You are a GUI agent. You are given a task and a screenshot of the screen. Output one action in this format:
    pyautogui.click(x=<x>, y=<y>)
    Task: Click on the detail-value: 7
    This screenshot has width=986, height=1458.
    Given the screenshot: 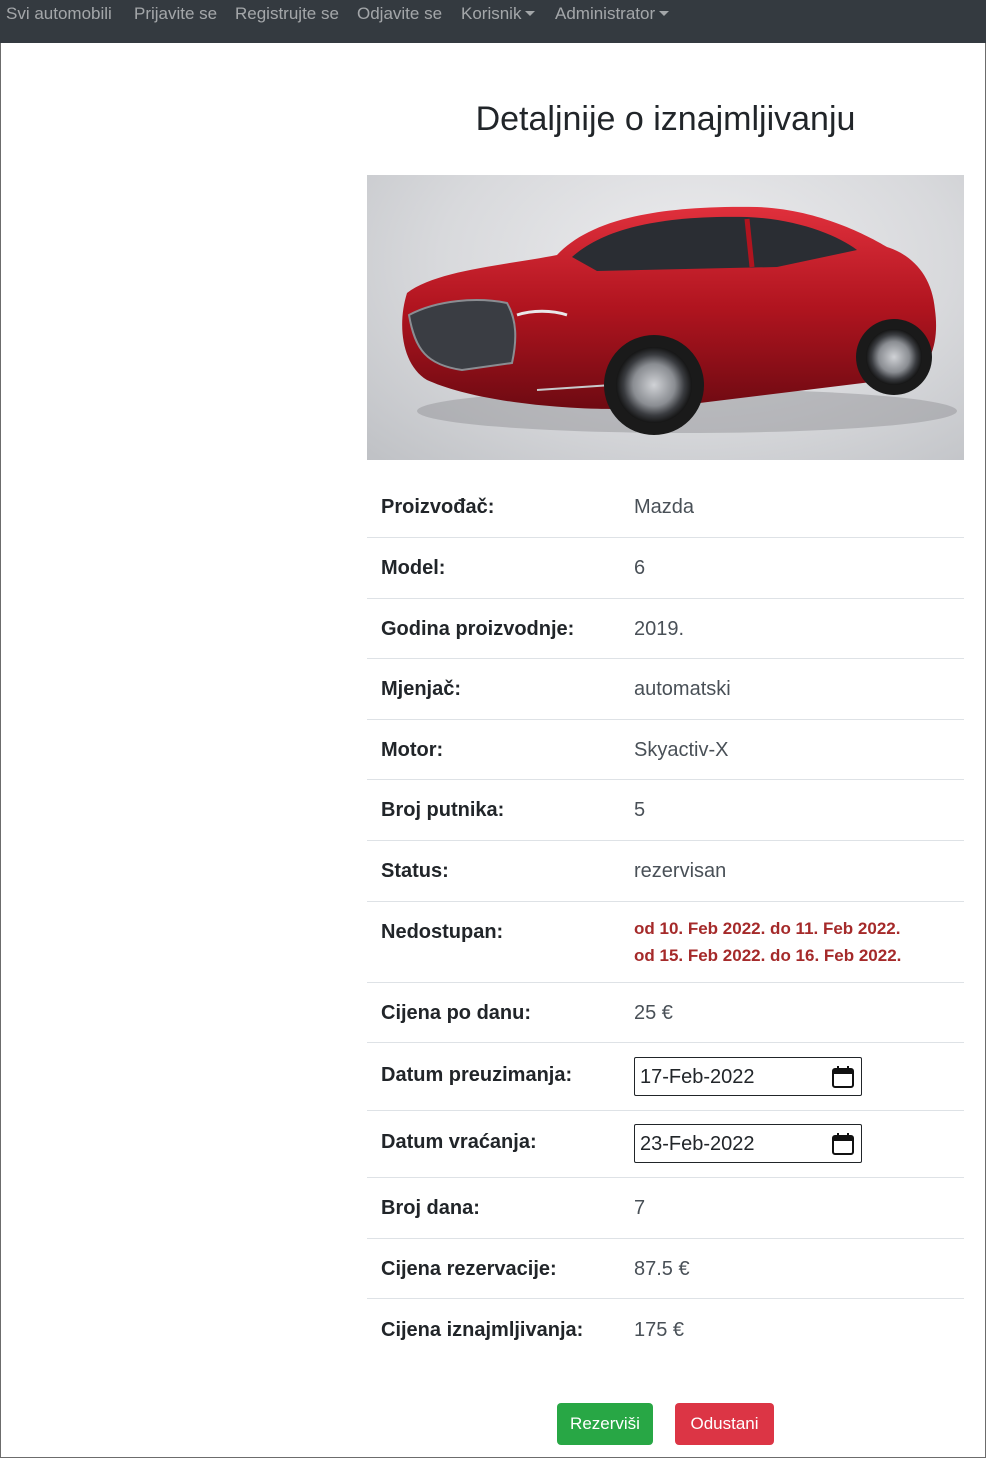 What is the action you would take?
    pyautogui.click(x=640, y=1208)
    